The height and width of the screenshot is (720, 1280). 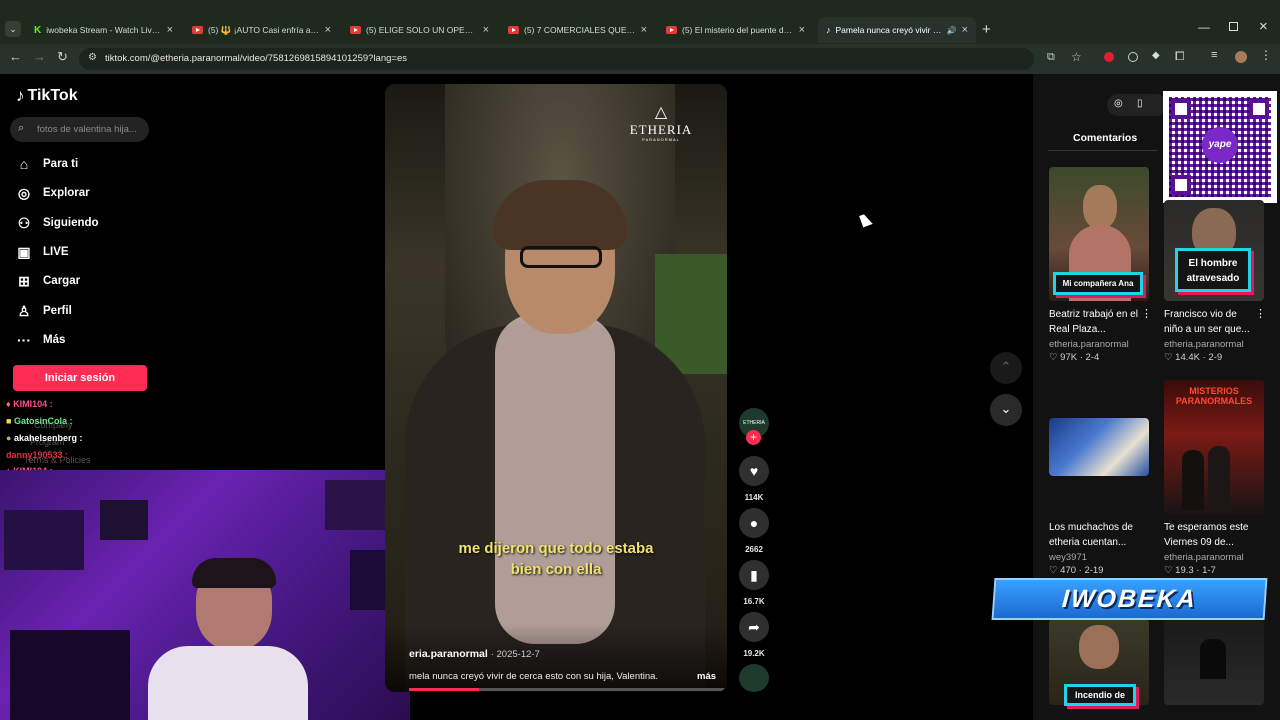 I want to click on comment-button: ●, so click(x=754, y=523).